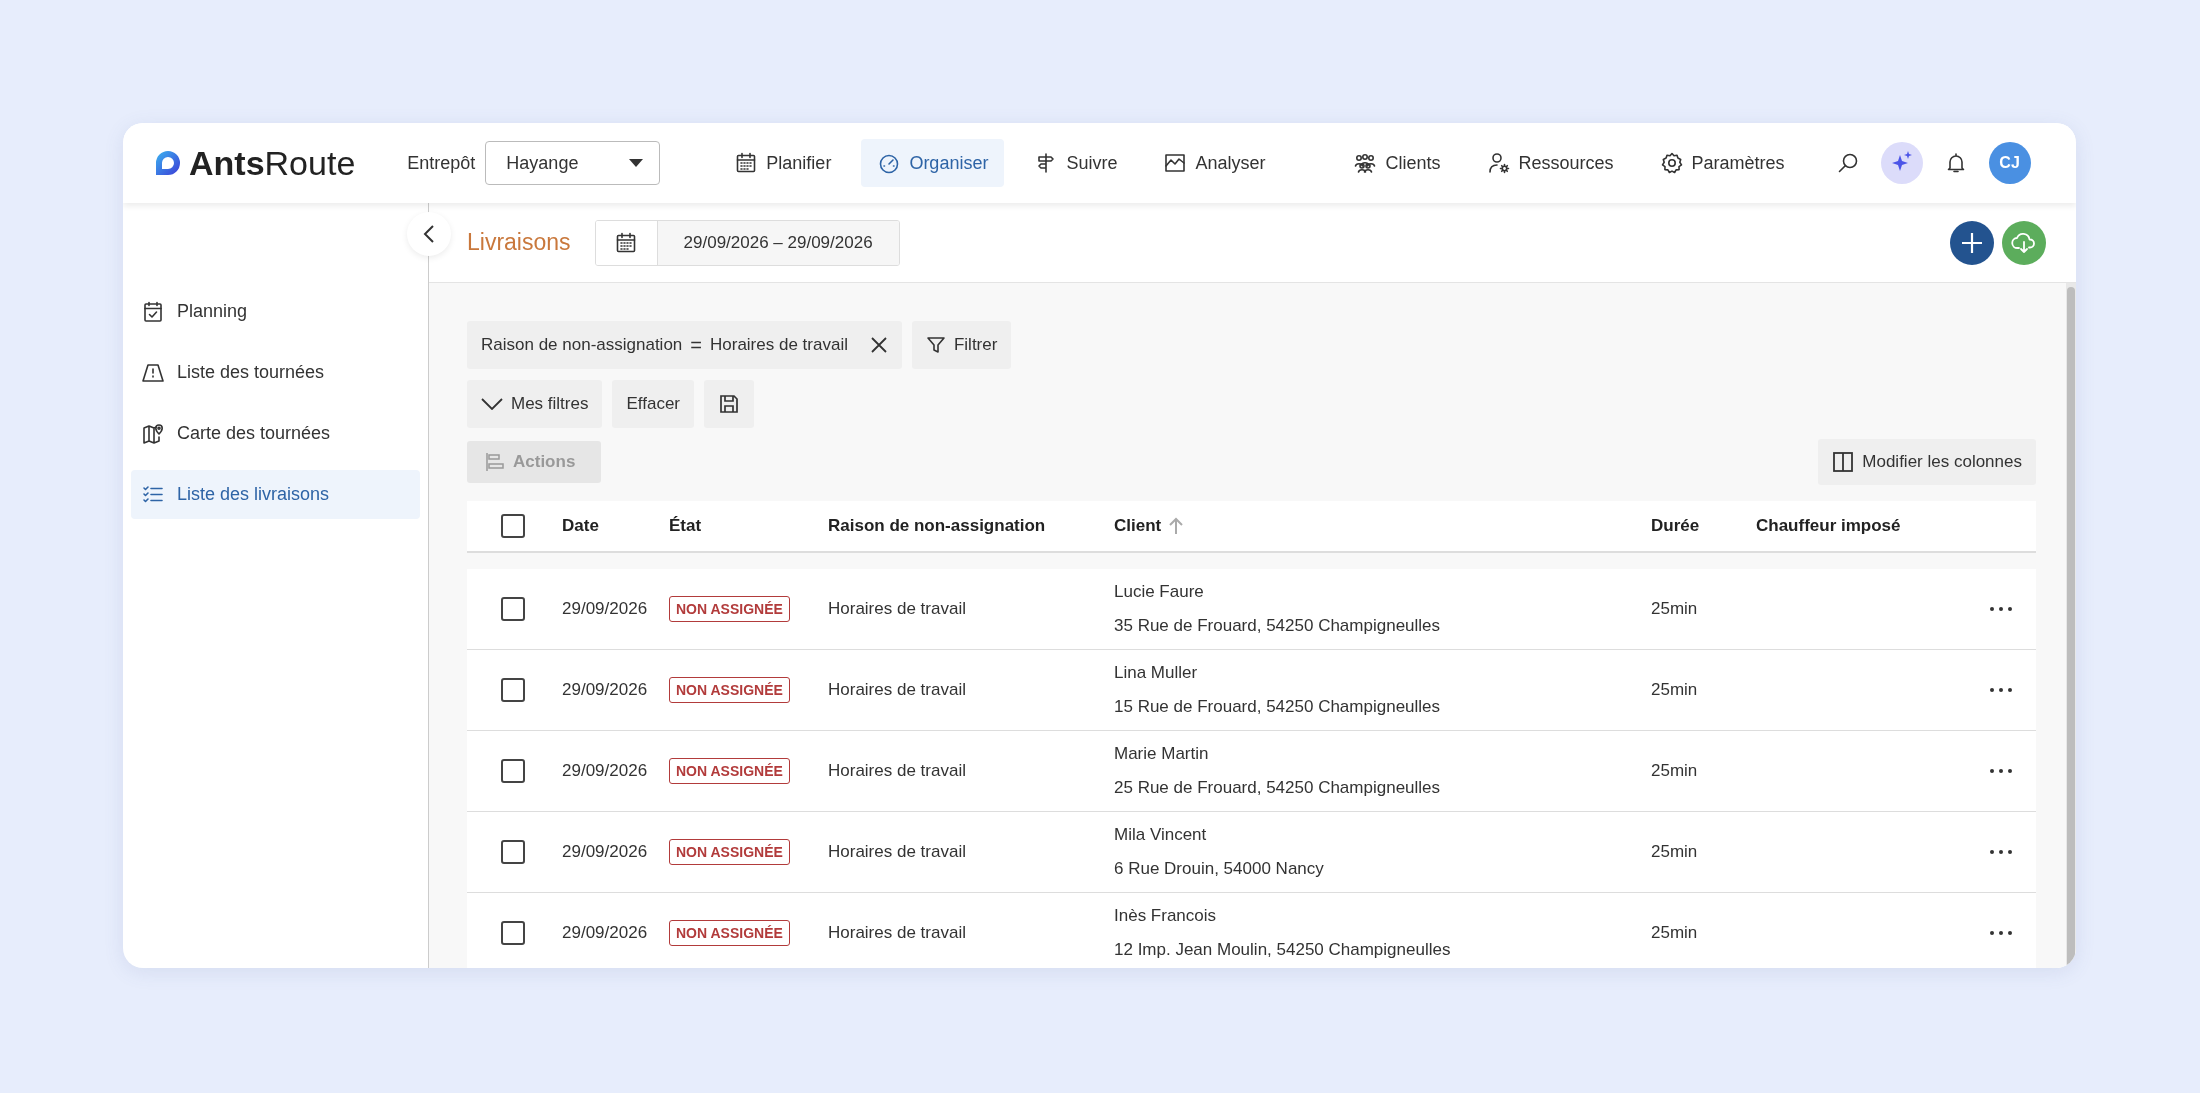 This screenshot has width=2200, height=1093. I want to click on nav-tab: Clients, so click(1397, 163).